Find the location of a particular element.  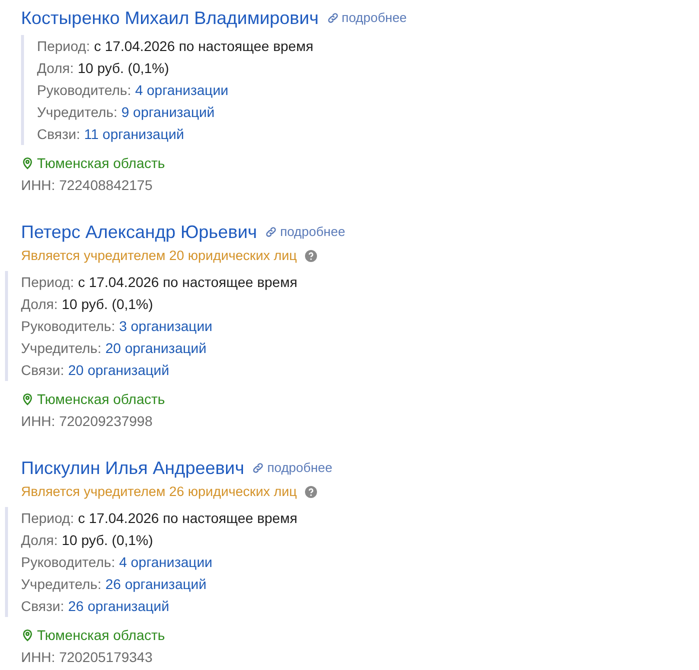

person-name-link: Пискулин Илья Андреевич is located at coordinates (132, 468).